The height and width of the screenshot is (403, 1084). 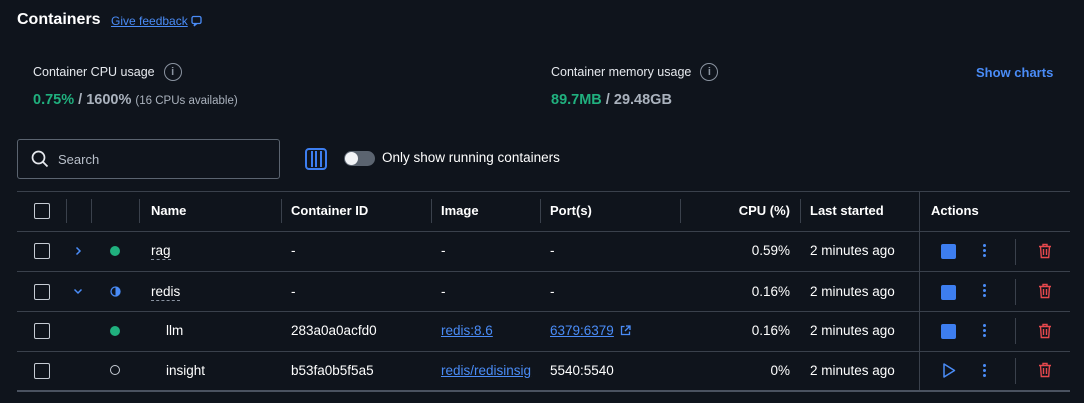 What do you see at coordinates (332, 370) in the screenshot?
I see `container-id: b53fa0b5f5a5` at bounding box center [332, 370].